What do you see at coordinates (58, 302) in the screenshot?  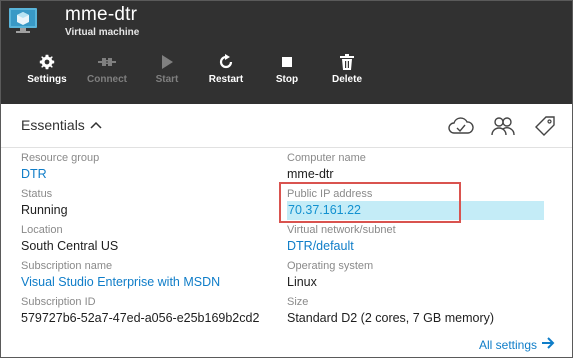 I see `prop-label: Subscription ID` at bounding box center [58, 302].